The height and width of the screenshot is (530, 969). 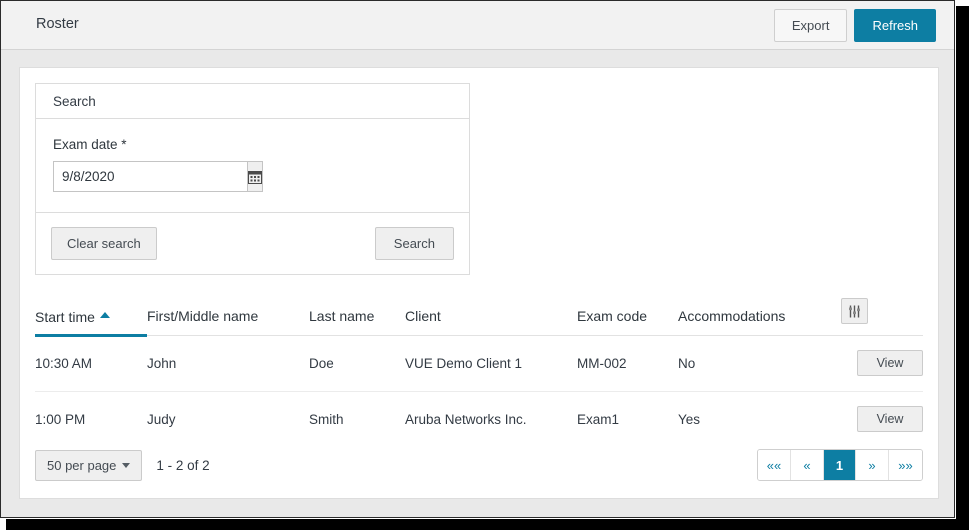 What do you see at coordinates (357, 363) in the screenshot?
I see `cell-last-name: Doe` at bounding box center [357, 363].